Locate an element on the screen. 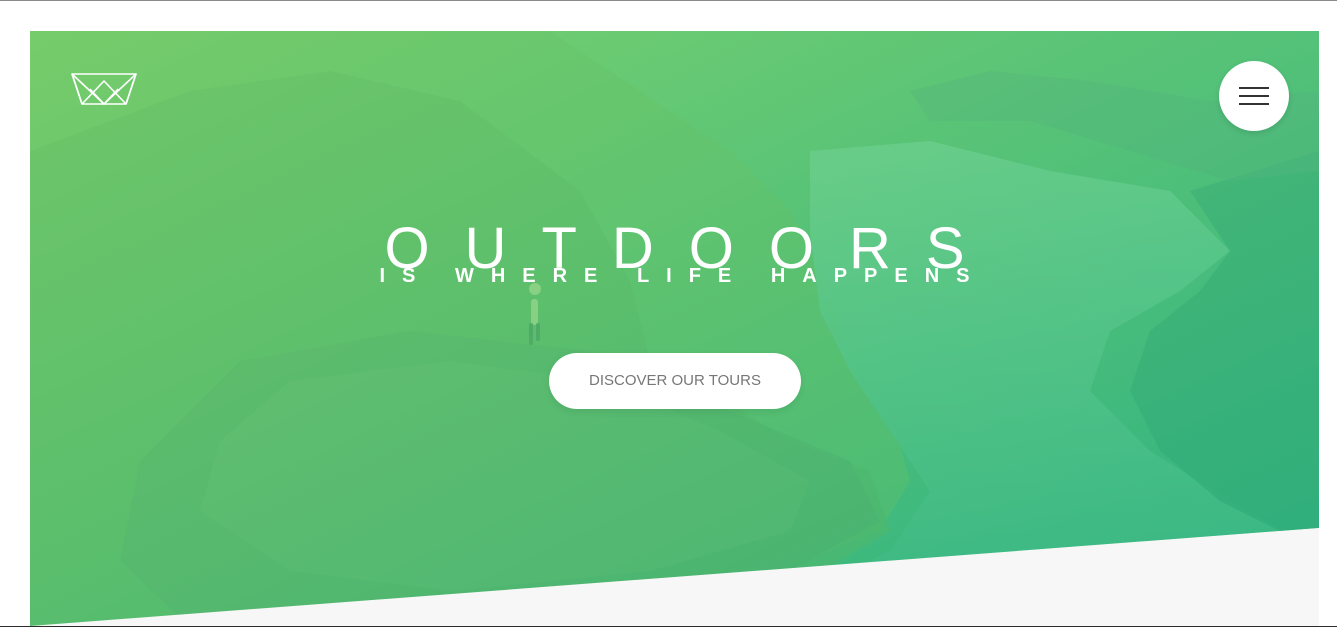 This screenshot has height=627, width=1337. menu-button is located at coordinates (1254, 96).